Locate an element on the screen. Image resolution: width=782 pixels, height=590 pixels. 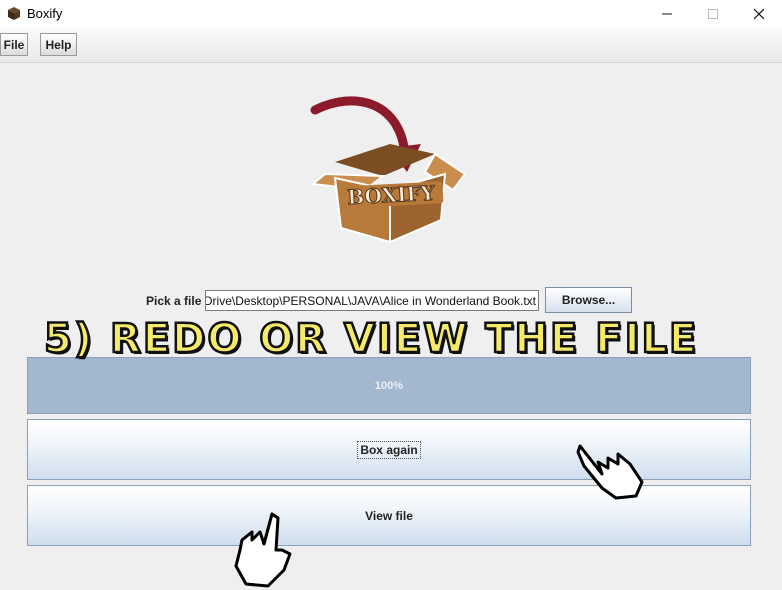
tutorial-caption: 5) REDO OR VIEW THE FILE is located at coordinates (371, 339).